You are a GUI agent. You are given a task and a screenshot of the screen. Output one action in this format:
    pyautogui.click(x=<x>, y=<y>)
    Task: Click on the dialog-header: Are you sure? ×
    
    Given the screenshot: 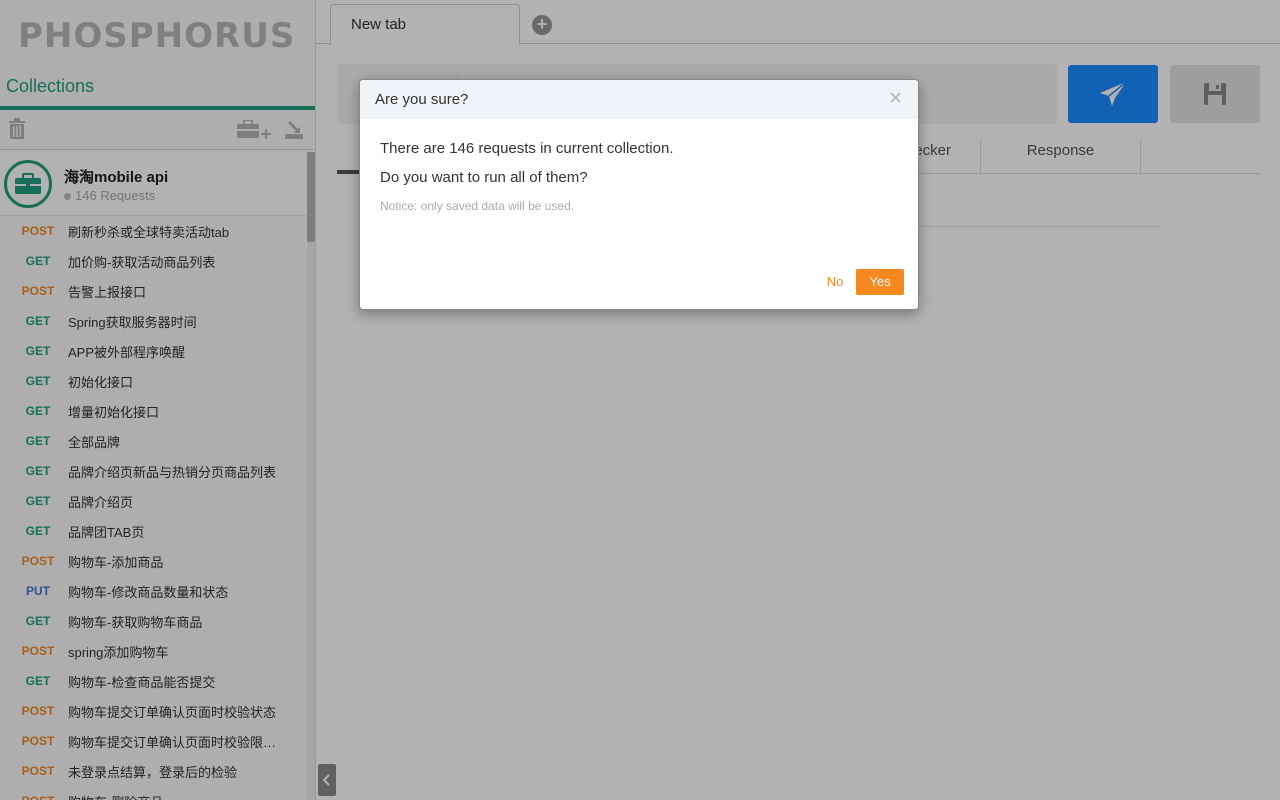 What is the action you would take?
    pyautogui.click(x=639, y=99)
    